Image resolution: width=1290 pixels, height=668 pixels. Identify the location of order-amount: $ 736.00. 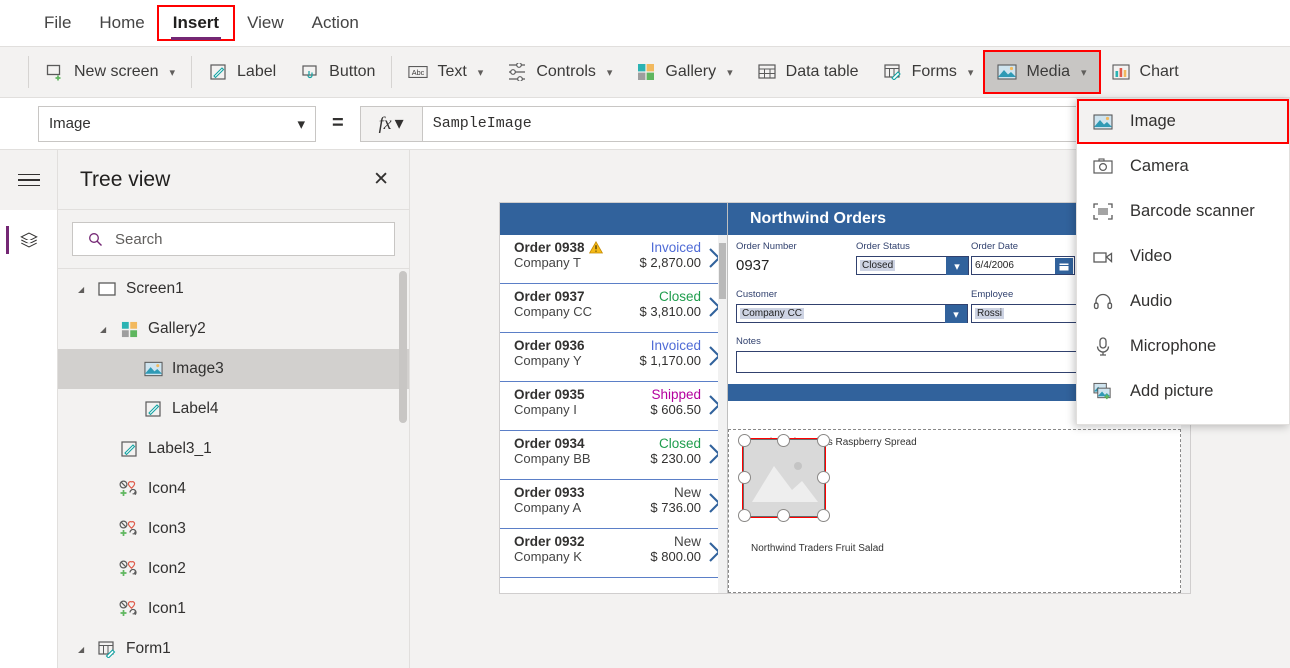
(675, 507).